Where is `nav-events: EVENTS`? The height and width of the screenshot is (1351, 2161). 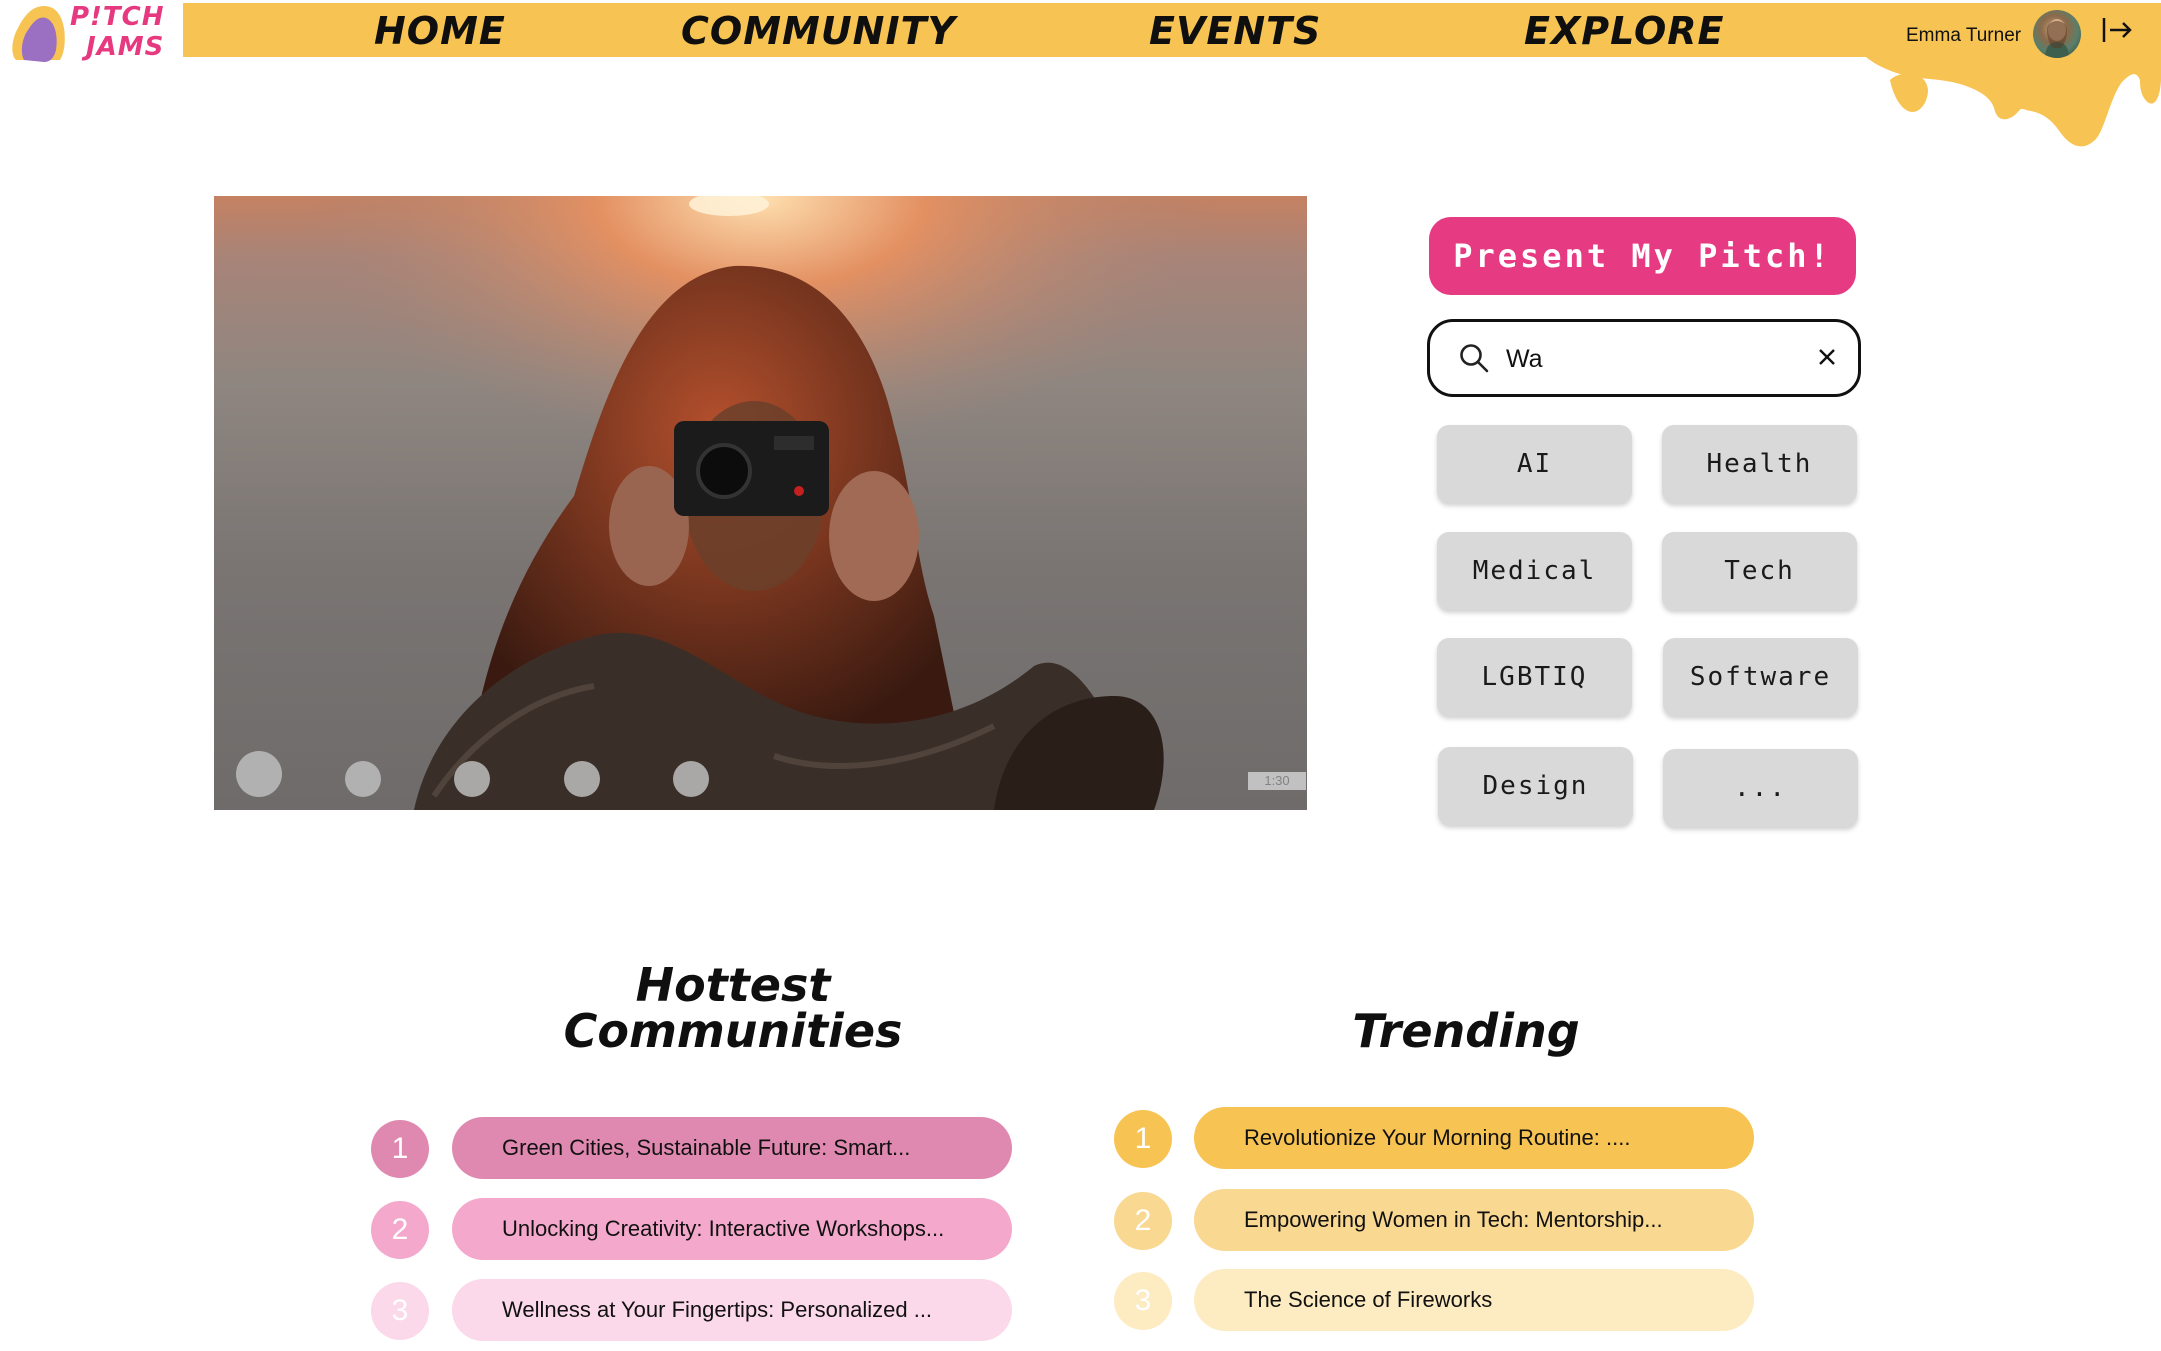
nav-events: EVENTS is located at coordinates (1235, 31).